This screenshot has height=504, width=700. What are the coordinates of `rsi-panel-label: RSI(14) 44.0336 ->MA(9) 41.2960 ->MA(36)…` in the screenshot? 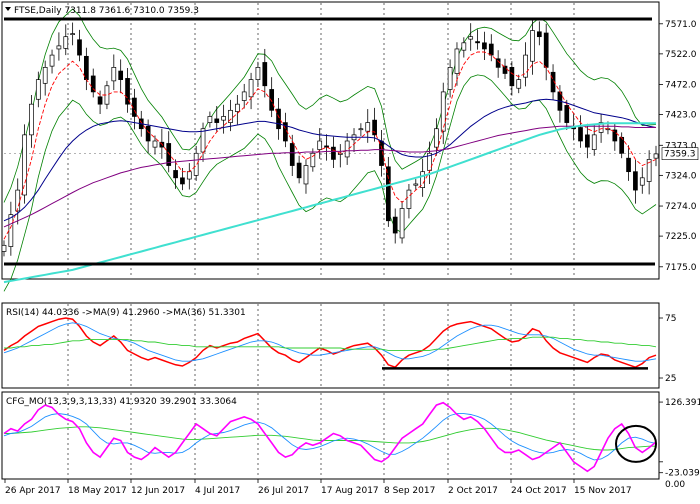 It's located at (126, 313).